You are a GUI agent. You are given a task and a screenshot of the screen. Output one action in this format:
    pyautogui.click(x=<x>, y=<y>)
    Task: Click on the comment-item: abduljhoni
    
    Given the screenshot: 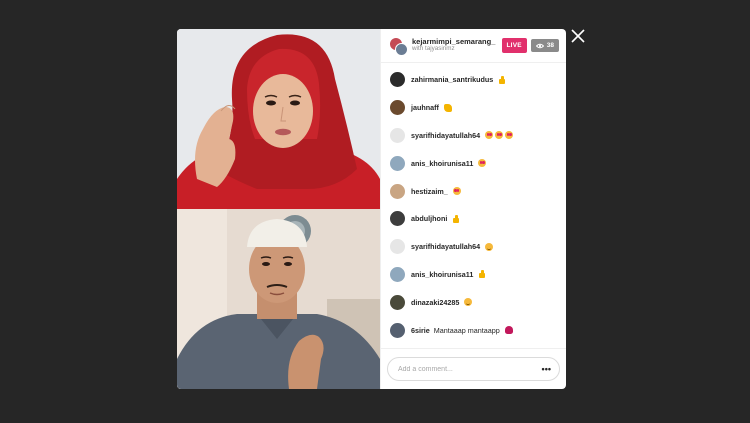 What is the action you would take?
    pyautogui.click(x=478, y=219)
    